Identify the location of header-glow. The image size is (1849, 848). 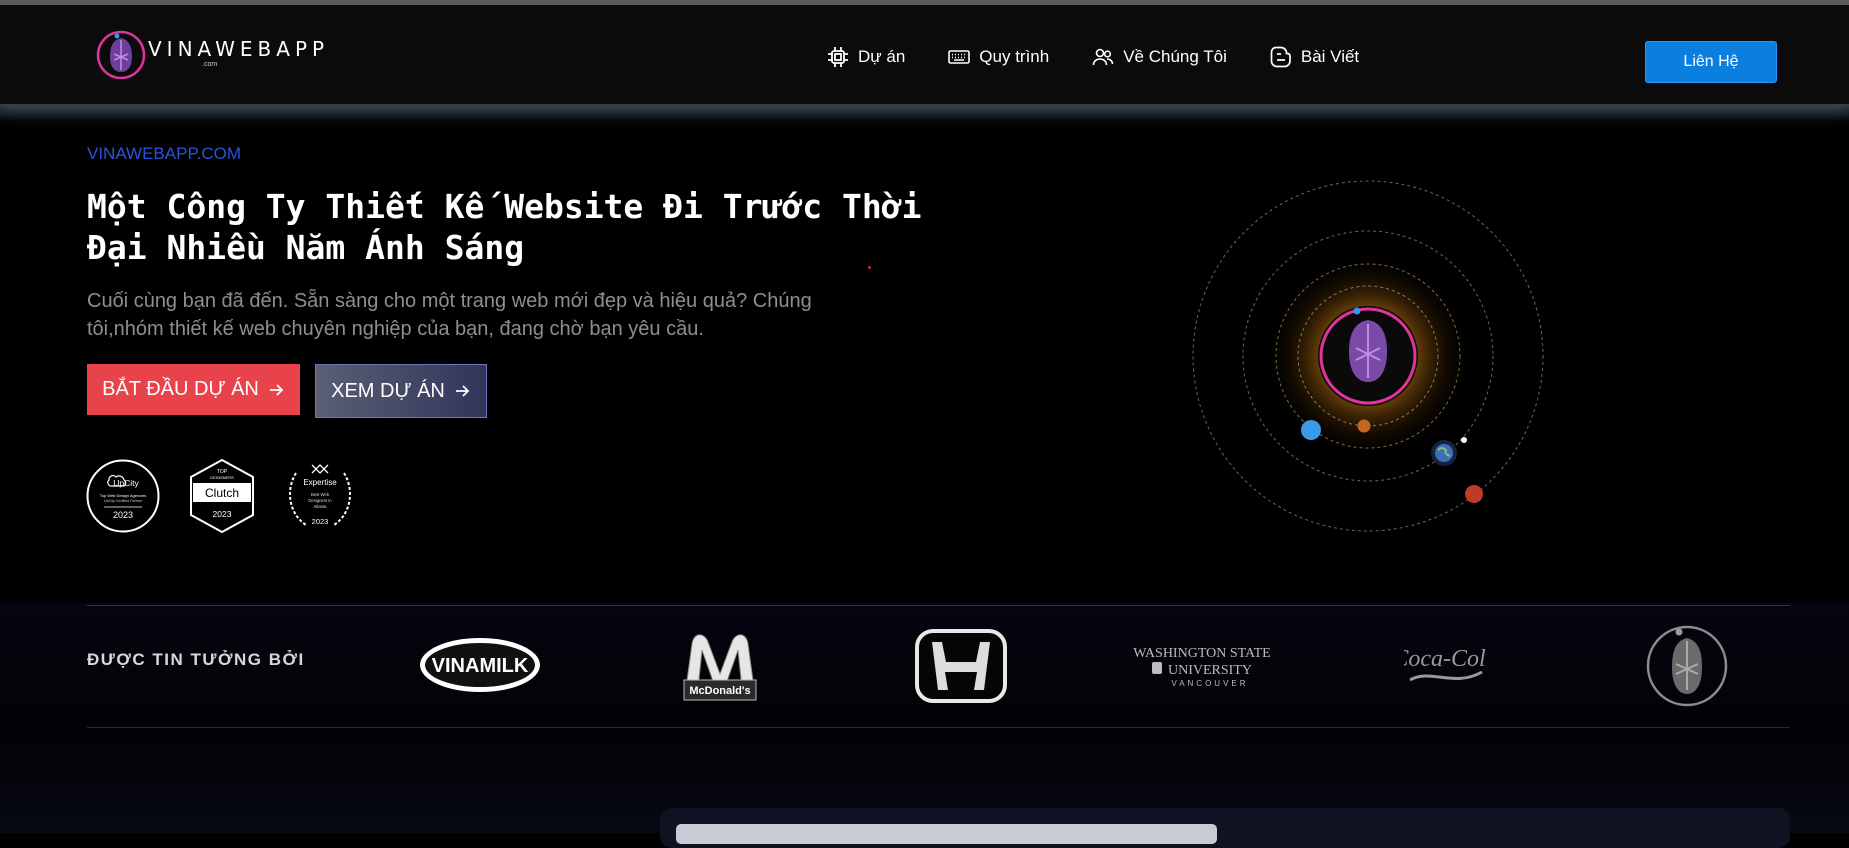
(924, 113).